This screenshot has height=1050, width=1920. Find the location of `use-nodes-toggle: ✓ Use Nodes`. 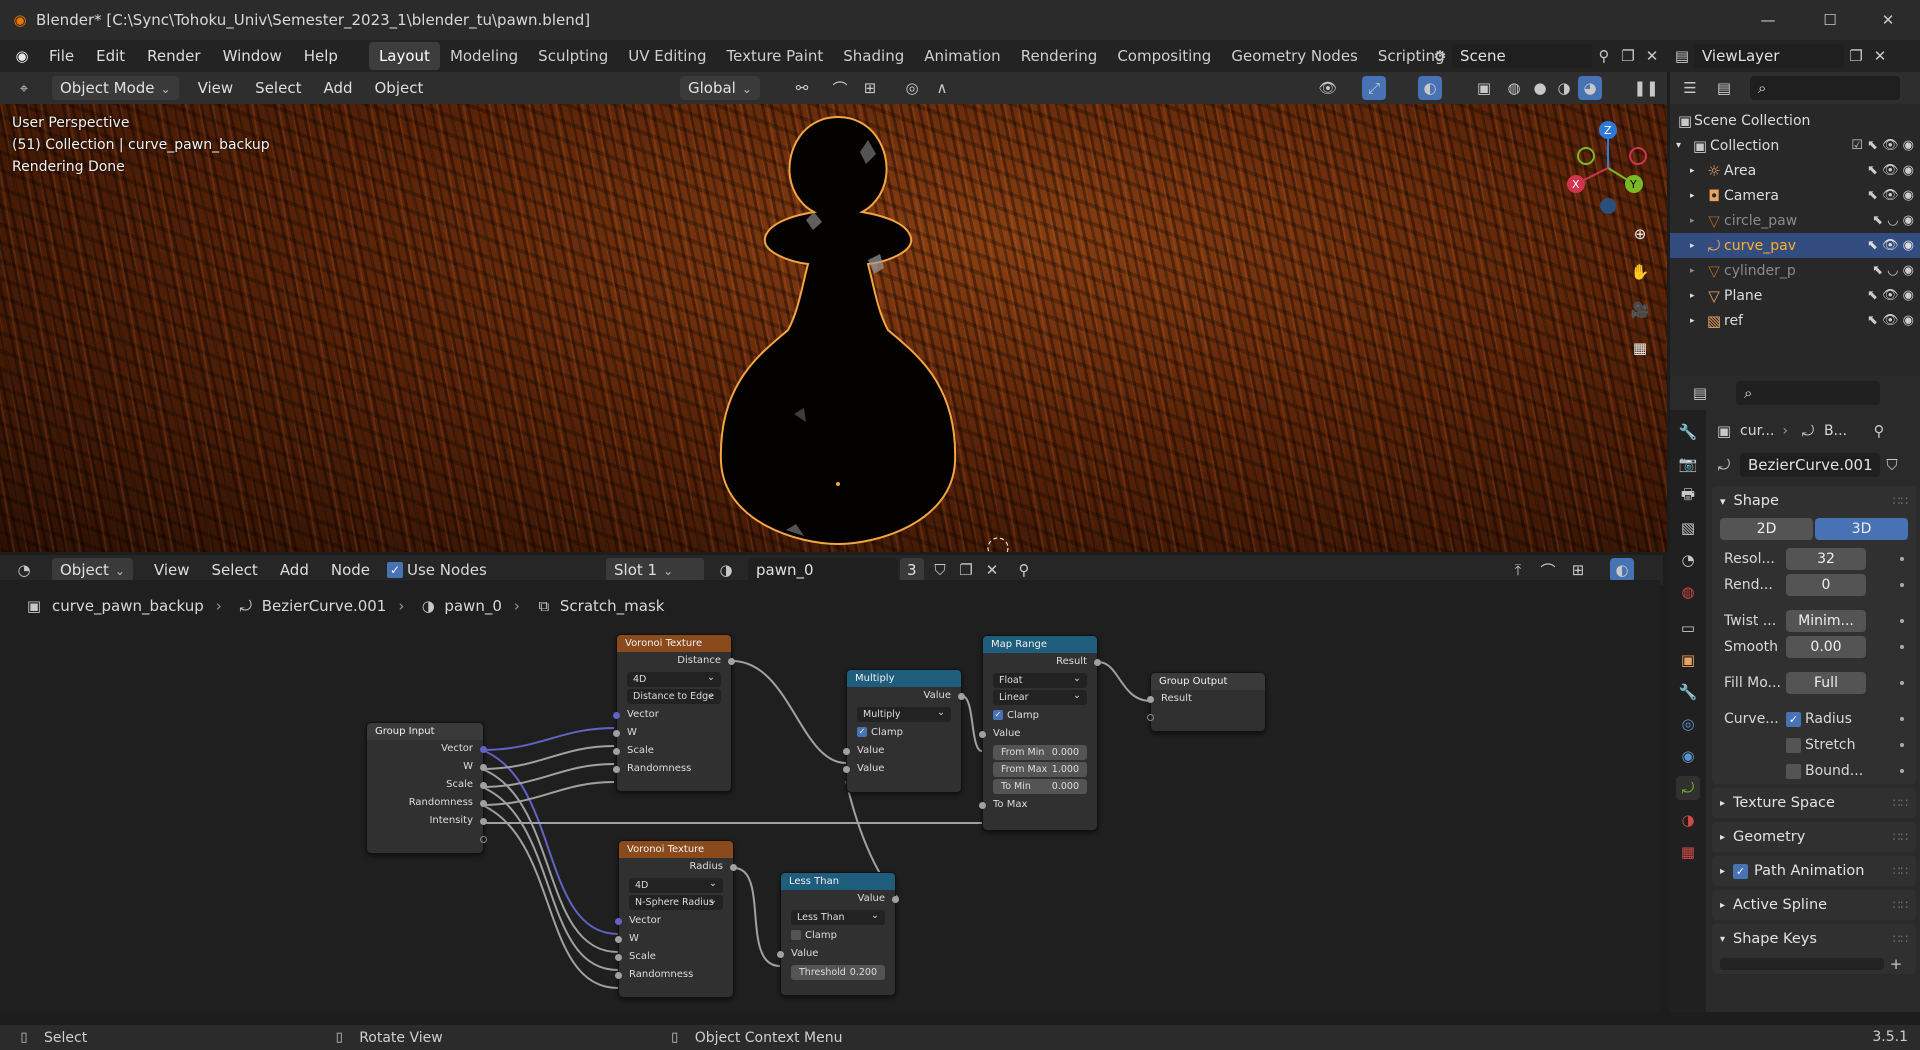

use-nodes-toggle: ✓ Use Nodes is located at coordinates (437, 570).